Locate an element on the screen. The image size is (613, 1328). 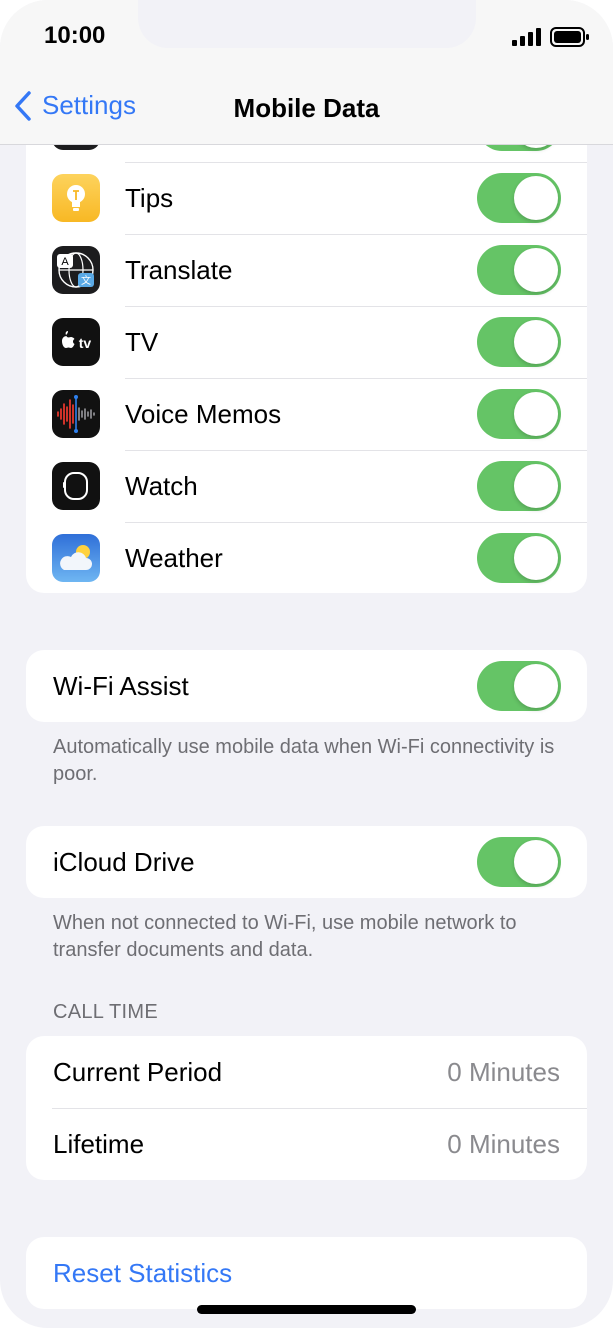
app-label: Voice Memos is located at coordinates (203, 414).